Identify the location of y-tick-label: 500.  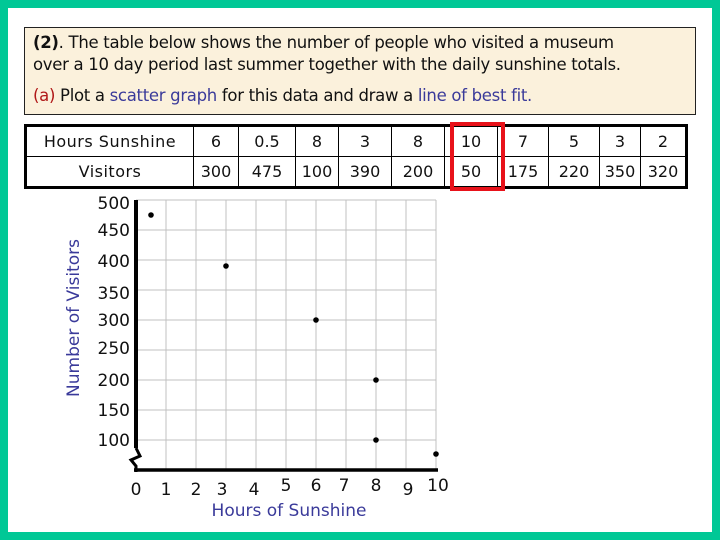
(114, 204).